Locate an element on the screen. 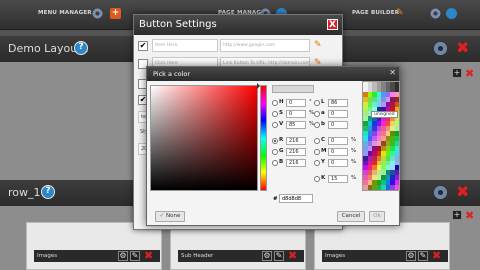 Image resolution: width=480 pixels, height=270 pixels. picker-title: Pick a color is located at coordinates (172, 74).